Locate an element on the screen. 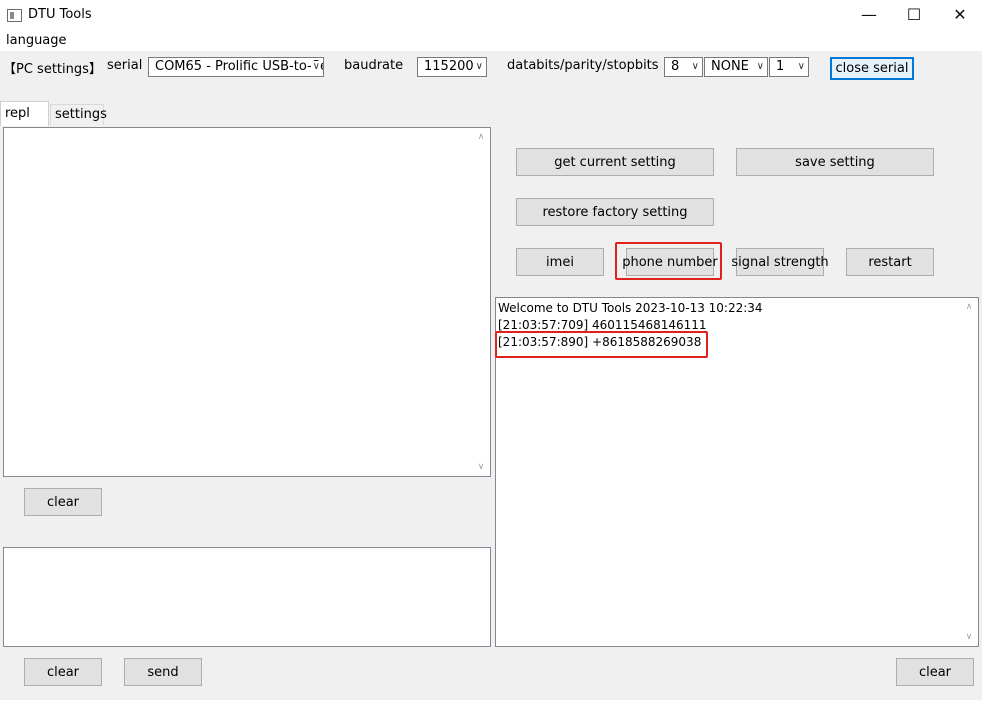 Image resolution: width=982 pixels, height=710 pixels. app-icon is located at coordinates (14, 15).